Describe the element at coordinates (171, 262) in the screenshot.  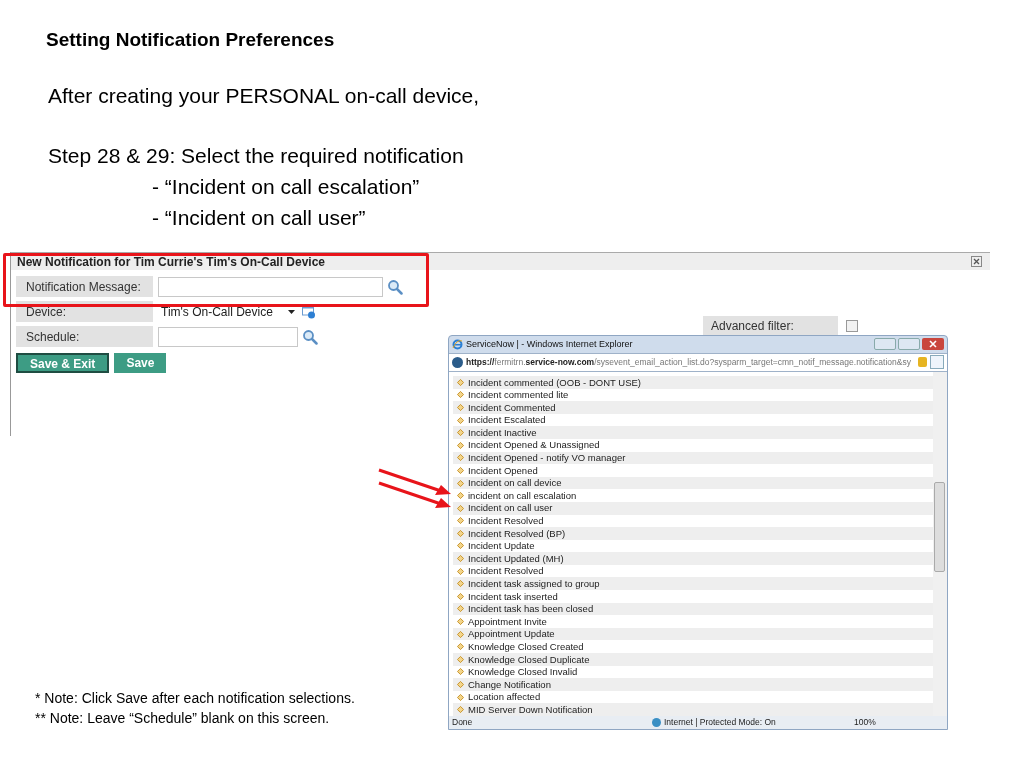
I see `form-title: New Notification for Tim Currie's Tim's On-Call Device` at that location.